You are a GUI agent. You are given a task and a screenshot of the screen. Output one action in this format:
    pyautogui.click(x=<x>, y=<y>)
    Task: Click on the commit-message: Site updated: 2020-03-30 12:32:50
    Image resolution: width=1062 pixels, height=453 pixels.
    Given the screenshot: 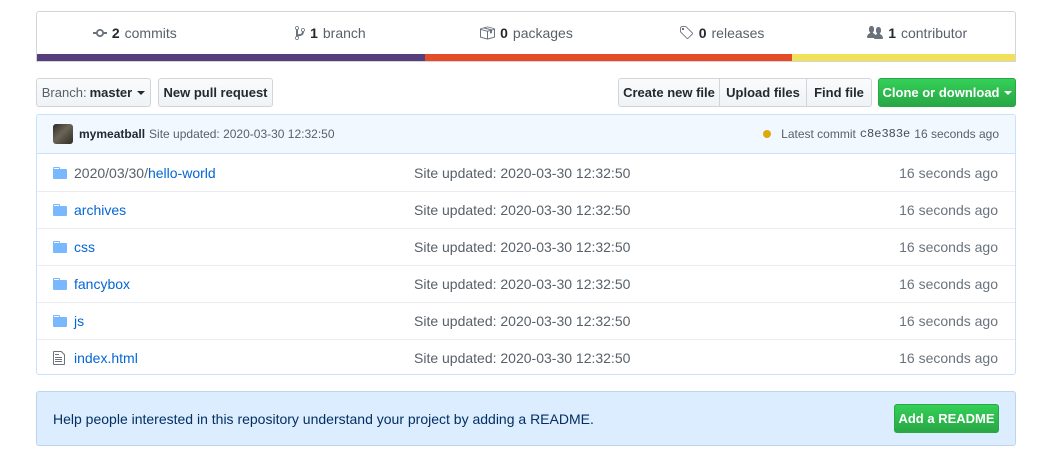 What is the action you would take?
    pyautogui.click(x=241, y=134)
    